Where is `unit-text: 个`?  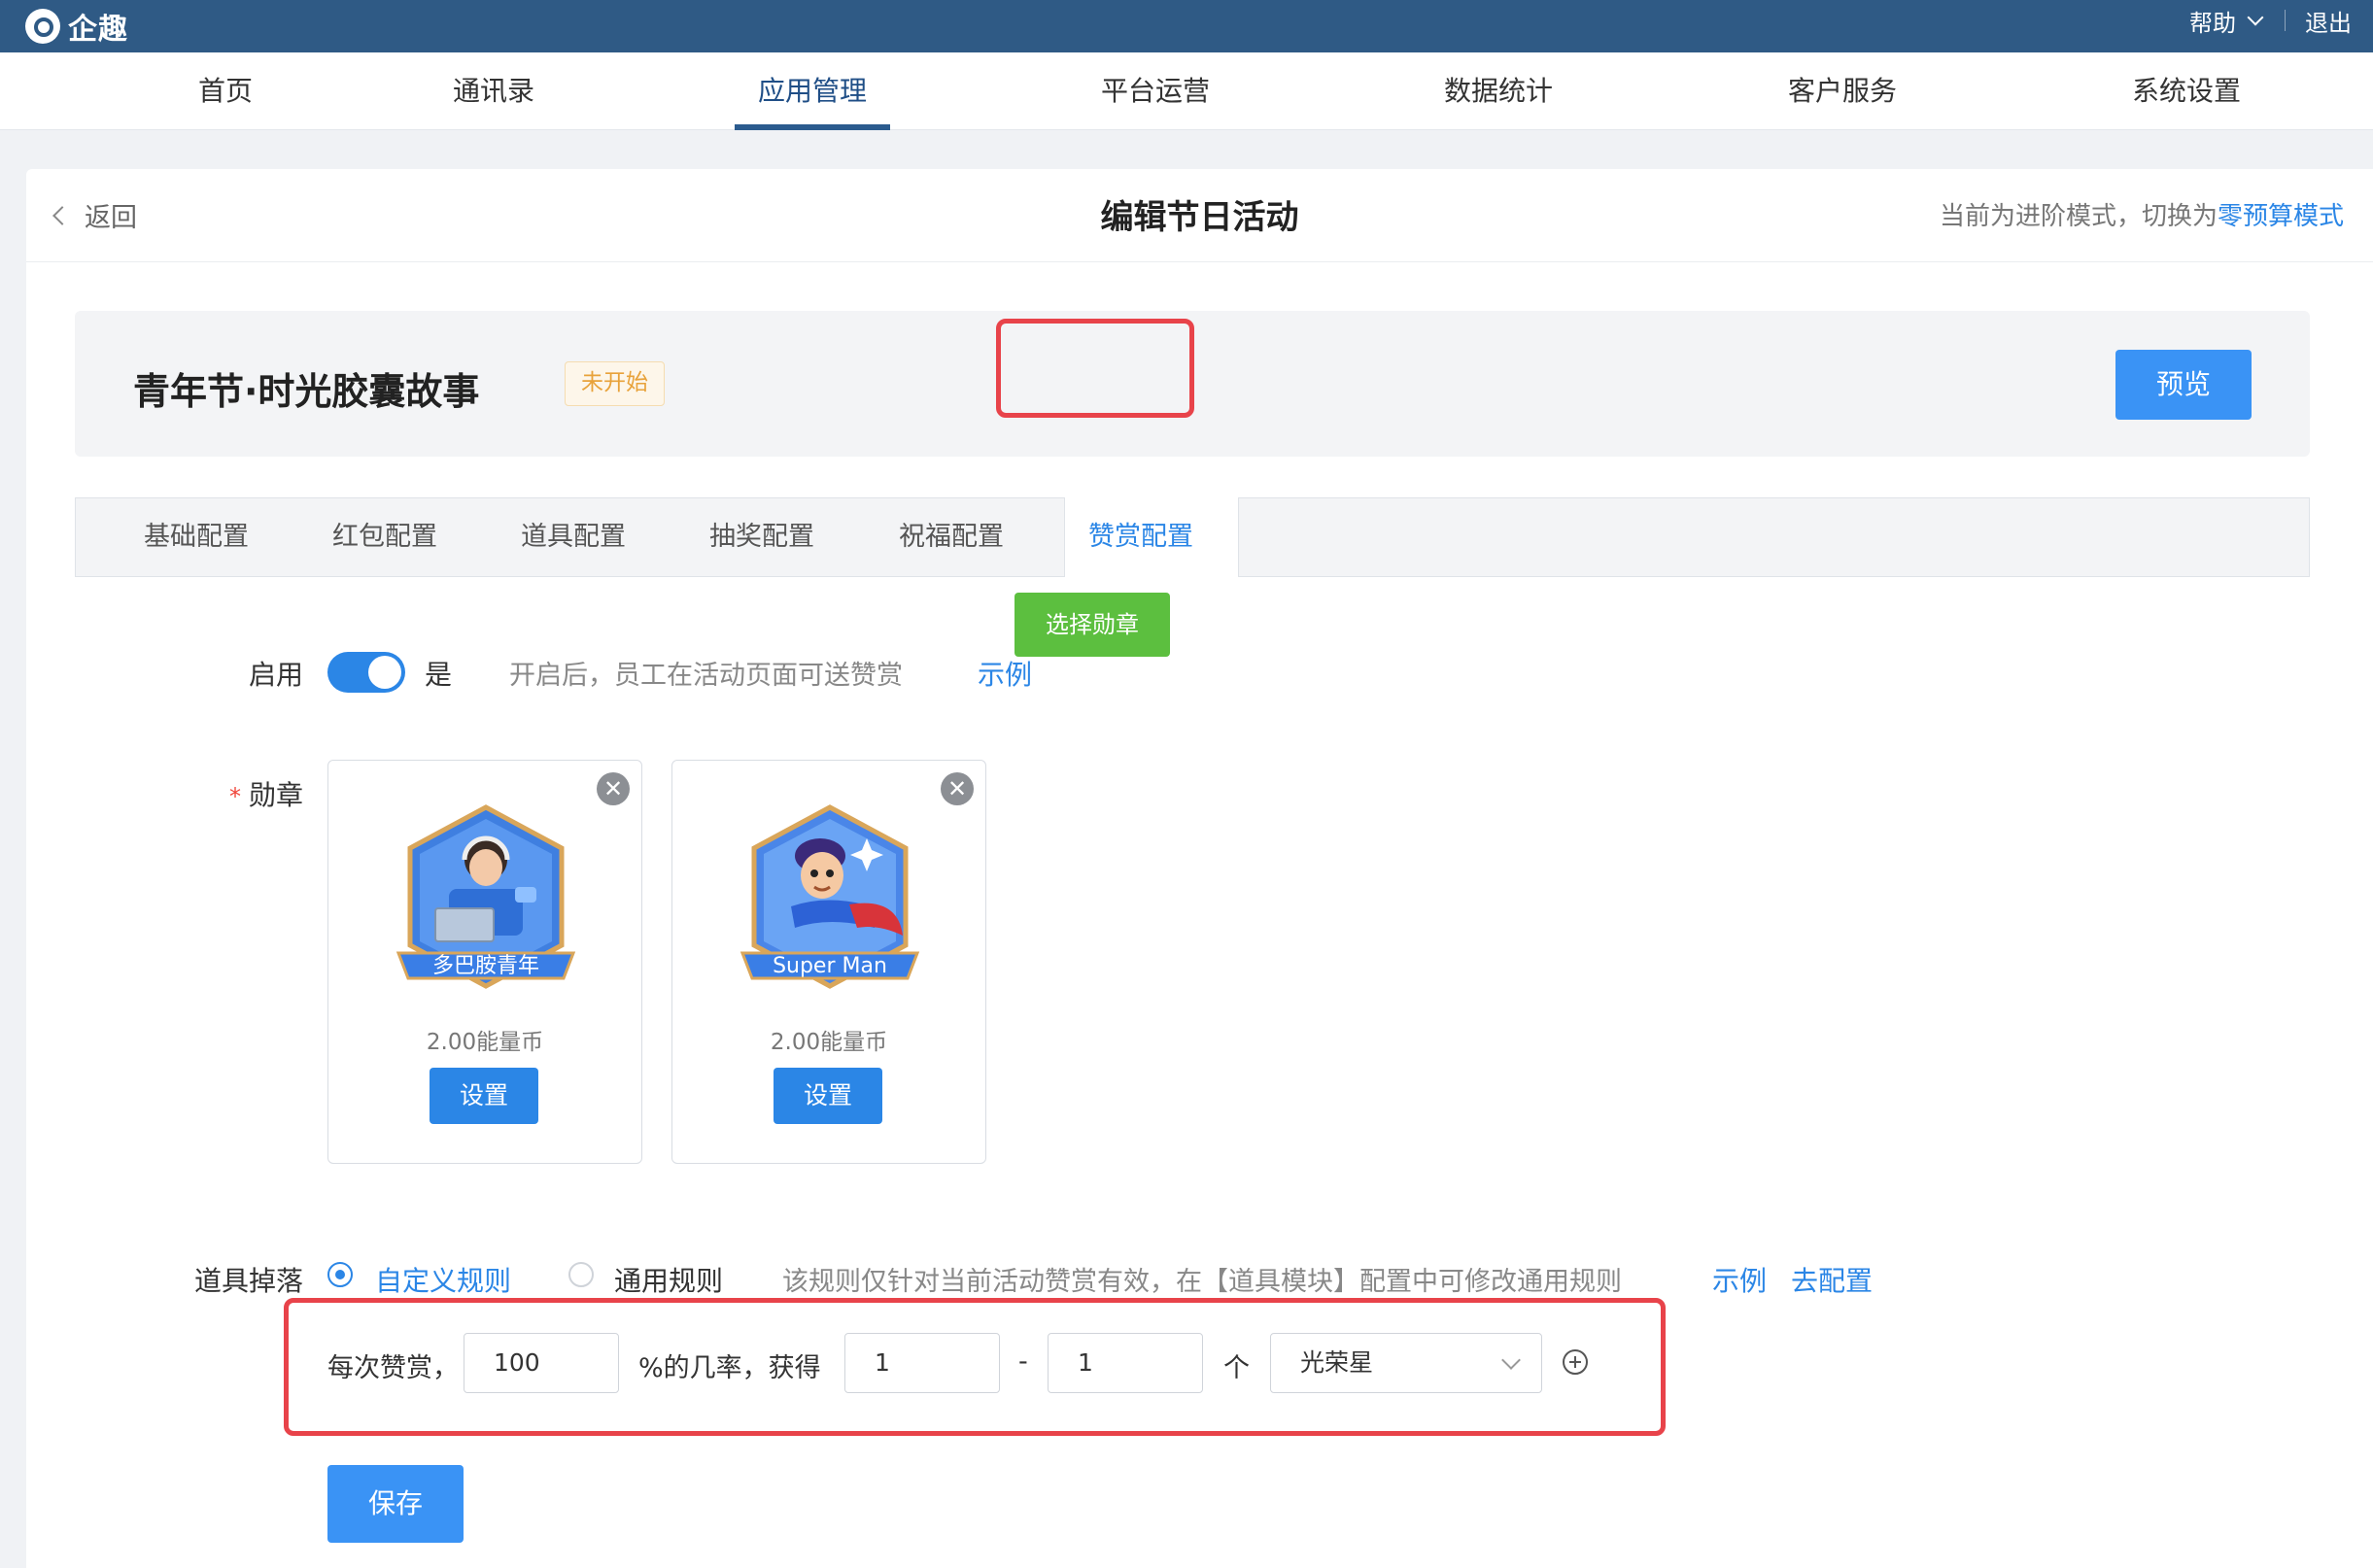
unit-text: 个 is located at coordinates (1236, 1368).